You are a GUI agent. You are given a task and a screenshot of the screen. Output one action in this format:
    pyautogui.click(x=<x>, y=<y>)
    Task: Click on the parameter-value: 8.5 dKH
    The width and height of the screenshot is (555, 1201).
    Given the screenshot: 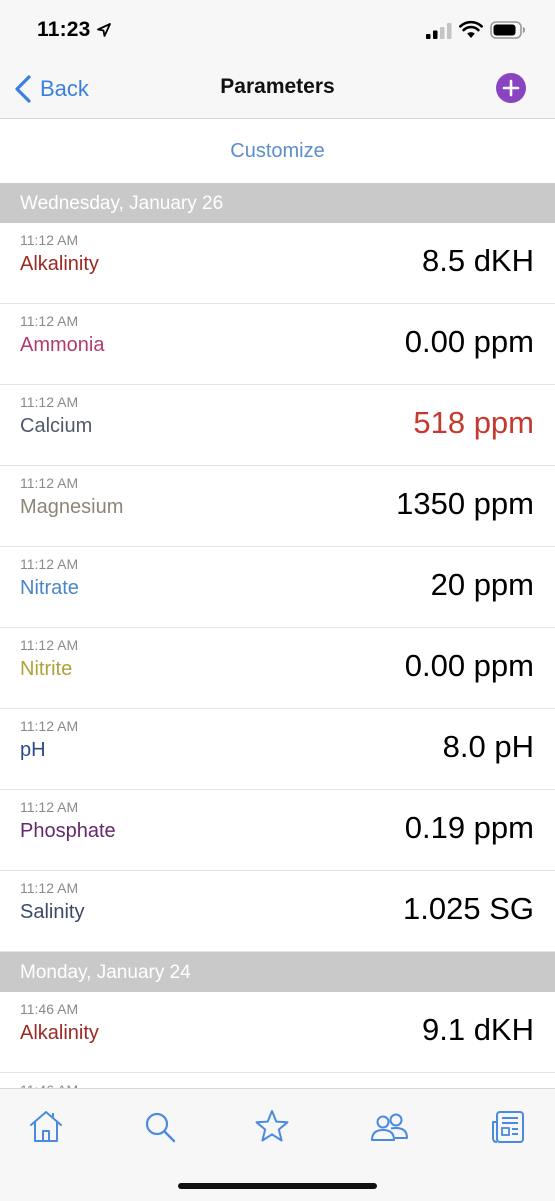 What is the action you would take?
    pyautogui.click(x=477, y=260)
    